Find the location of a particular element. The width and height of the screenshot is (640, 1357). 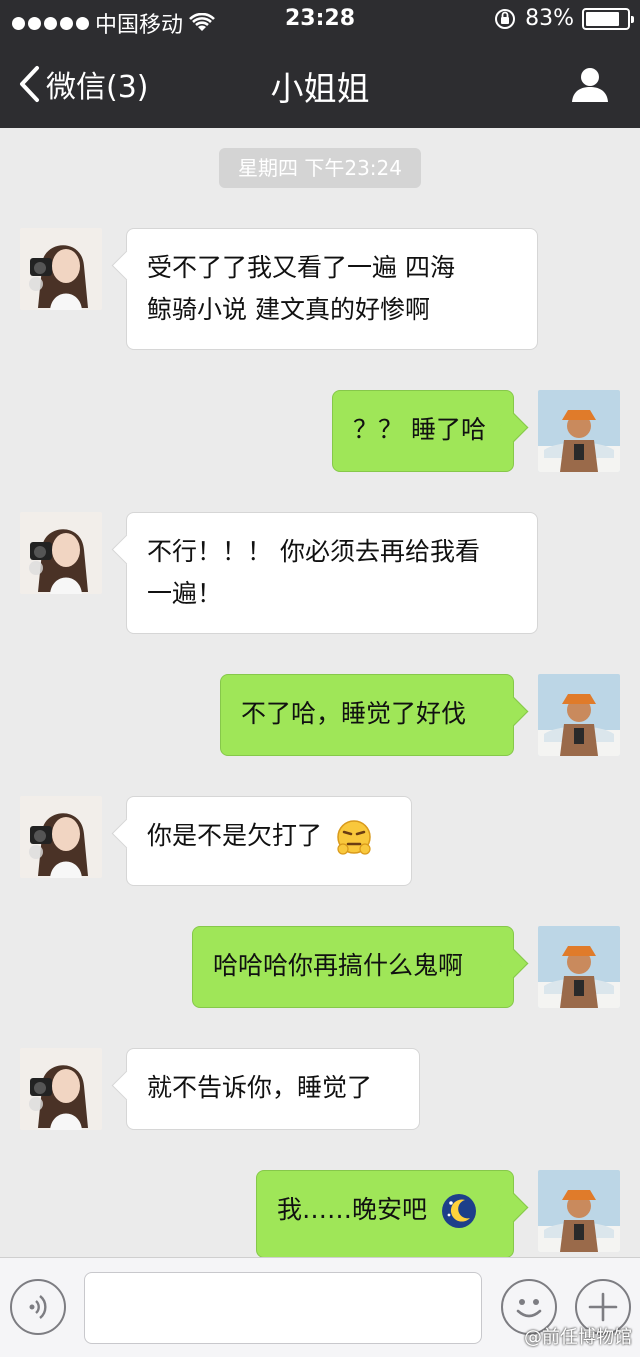

rotation-lock-icon is located at coordinates (505, 18).